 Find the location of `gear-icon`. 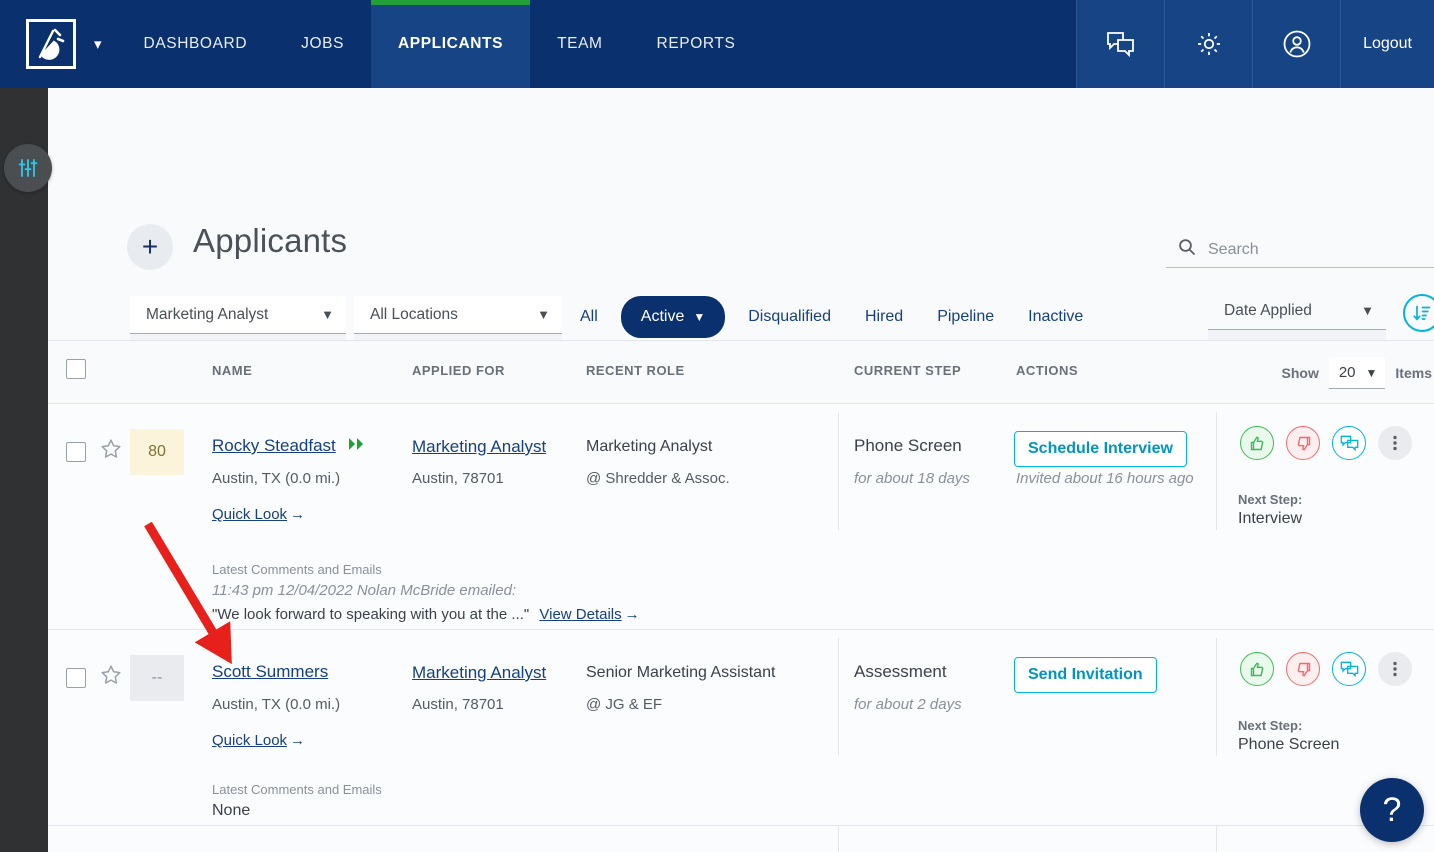

gear-icon is located at coordinates (1208, 44).